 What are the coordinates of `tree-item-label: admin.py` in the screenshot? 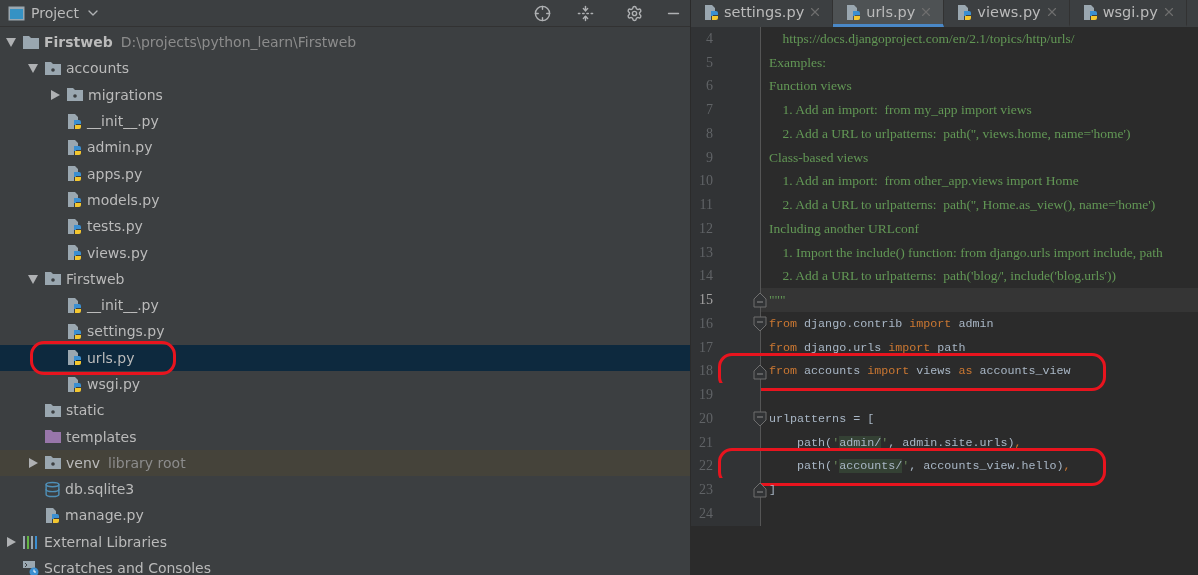 It's located at (120, 147).